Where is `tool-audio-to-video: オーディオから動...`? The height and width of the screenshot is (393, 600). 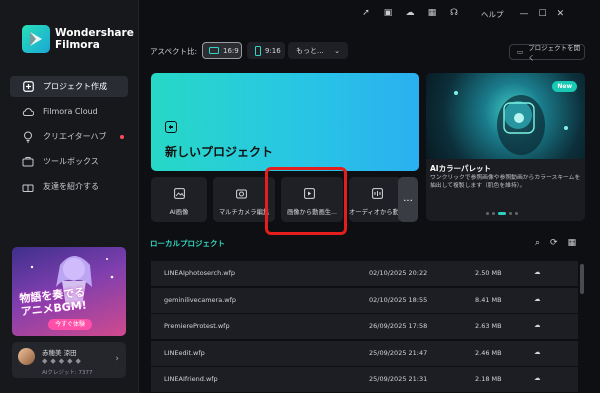 tool-audio-to-video: オーディオから動... is located at coordinates (375, 199).